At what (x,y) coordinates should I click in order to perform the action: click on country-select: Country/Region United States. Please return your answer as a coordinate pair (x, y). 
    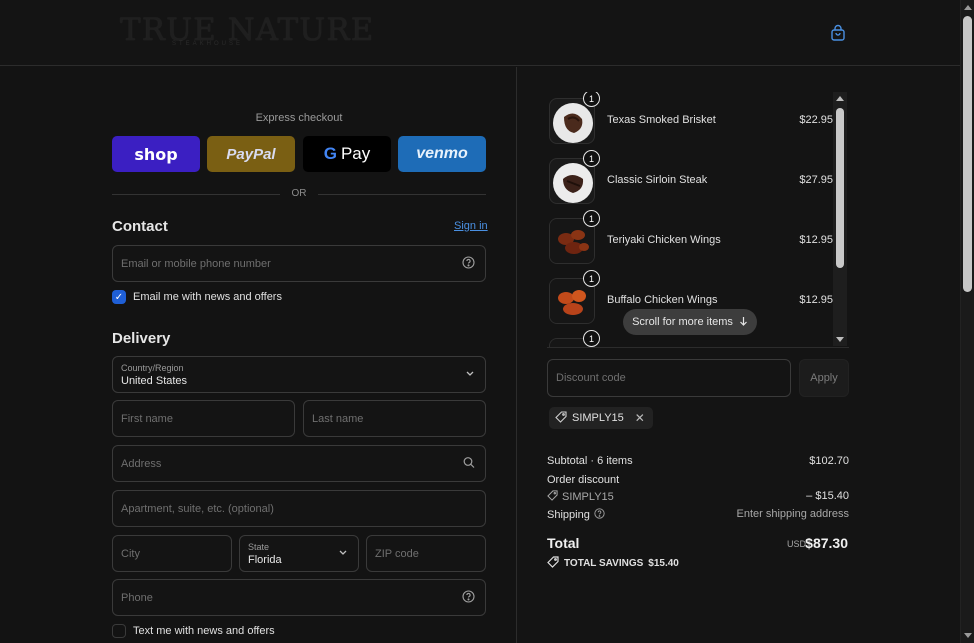
    Looking at the image, I should click on (299, 374).